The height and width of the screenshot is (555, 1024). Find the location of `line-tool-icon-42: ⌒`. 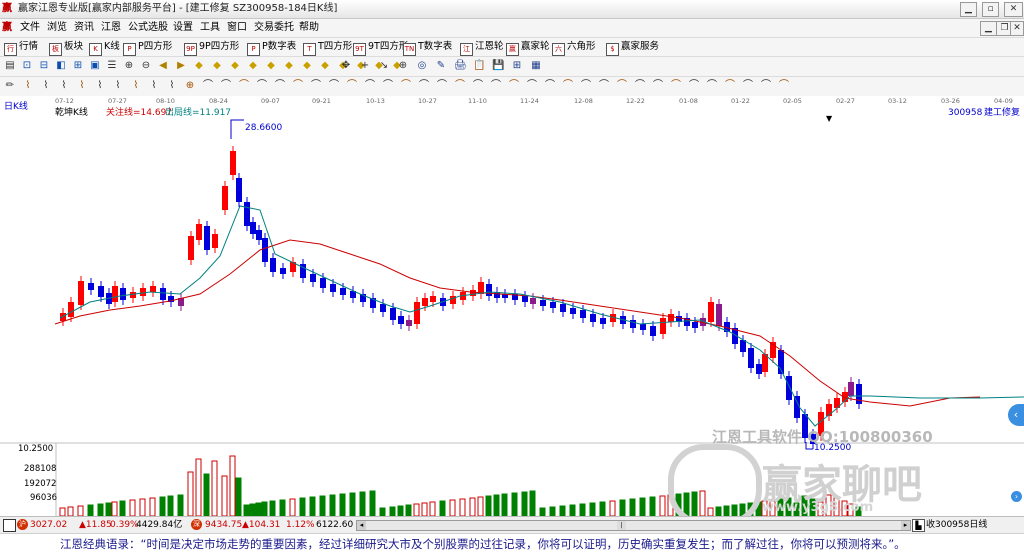

line-tool-icon-42: ⌒ is located at coordinates (766, 86).